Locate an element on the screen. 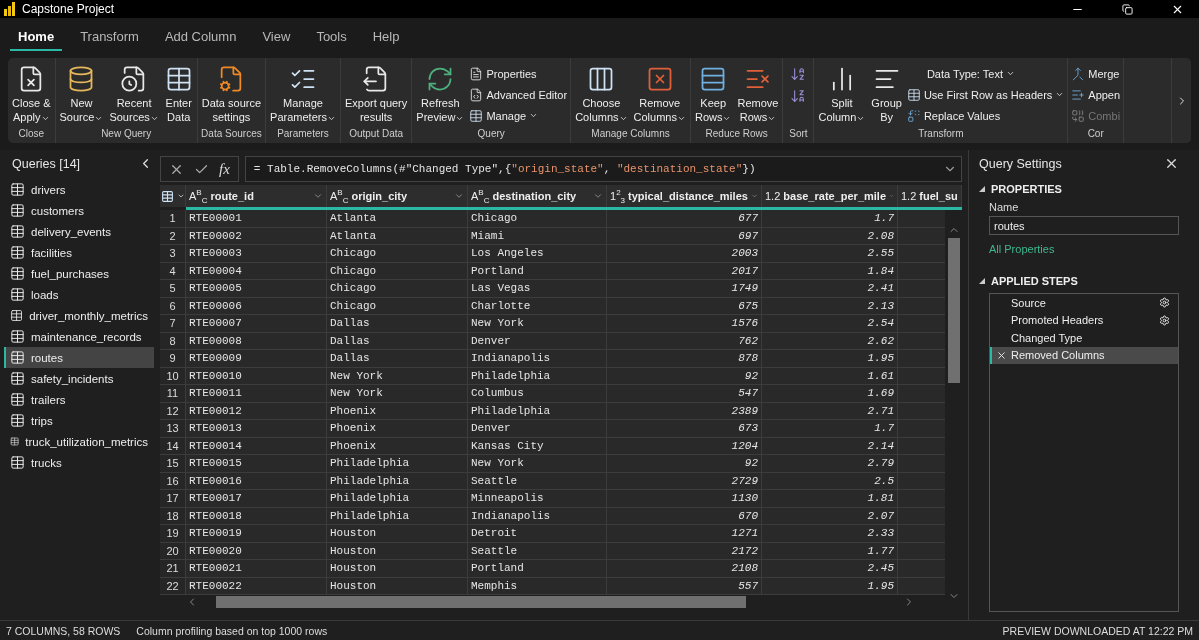 The image size is (1199, 640). ribbon-tab: Tools is located at coordinates (331, 36).